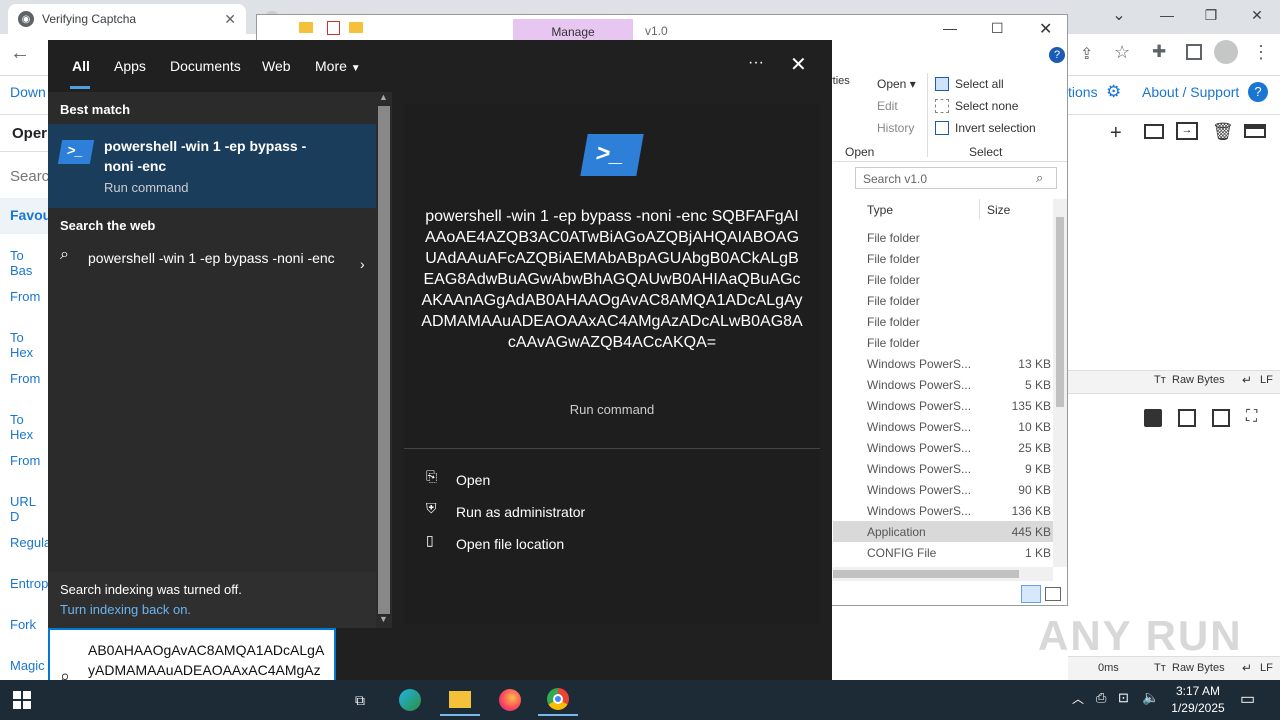 The image size is (1280, 720). Describe the element at coordinates (998, 210) in the screenshot. I see `size-column-header: Size` at that location.